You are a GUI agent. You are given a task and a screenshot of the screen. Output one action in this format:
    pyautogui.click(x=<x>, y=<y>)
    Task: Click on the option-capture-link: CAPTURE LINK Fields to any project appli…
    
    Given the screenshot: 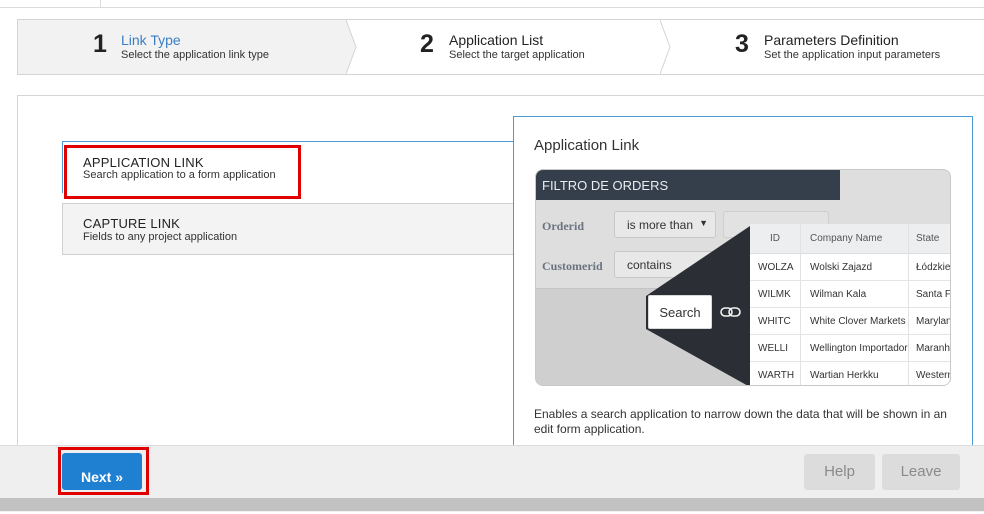 What is the action you would take?
    pyautogui.click(x=288, y=229)
    